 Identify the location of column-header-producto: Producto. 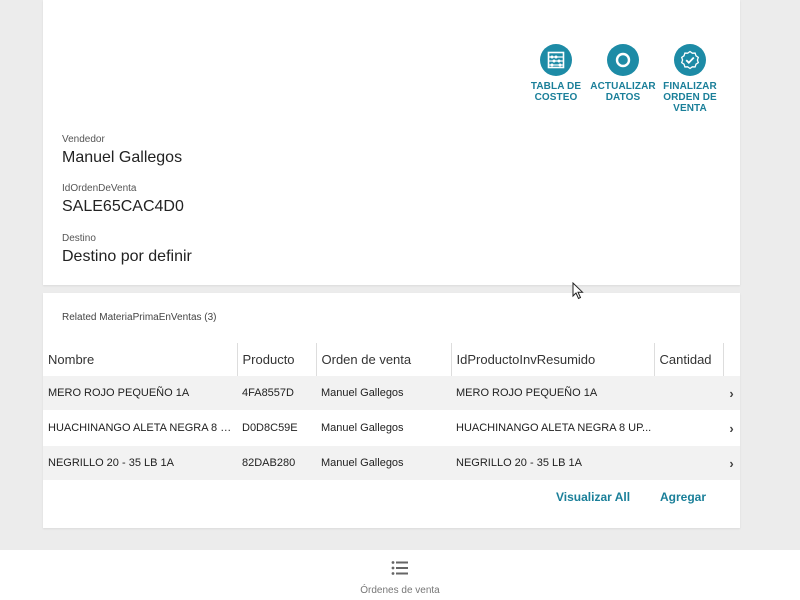
(276, 359).